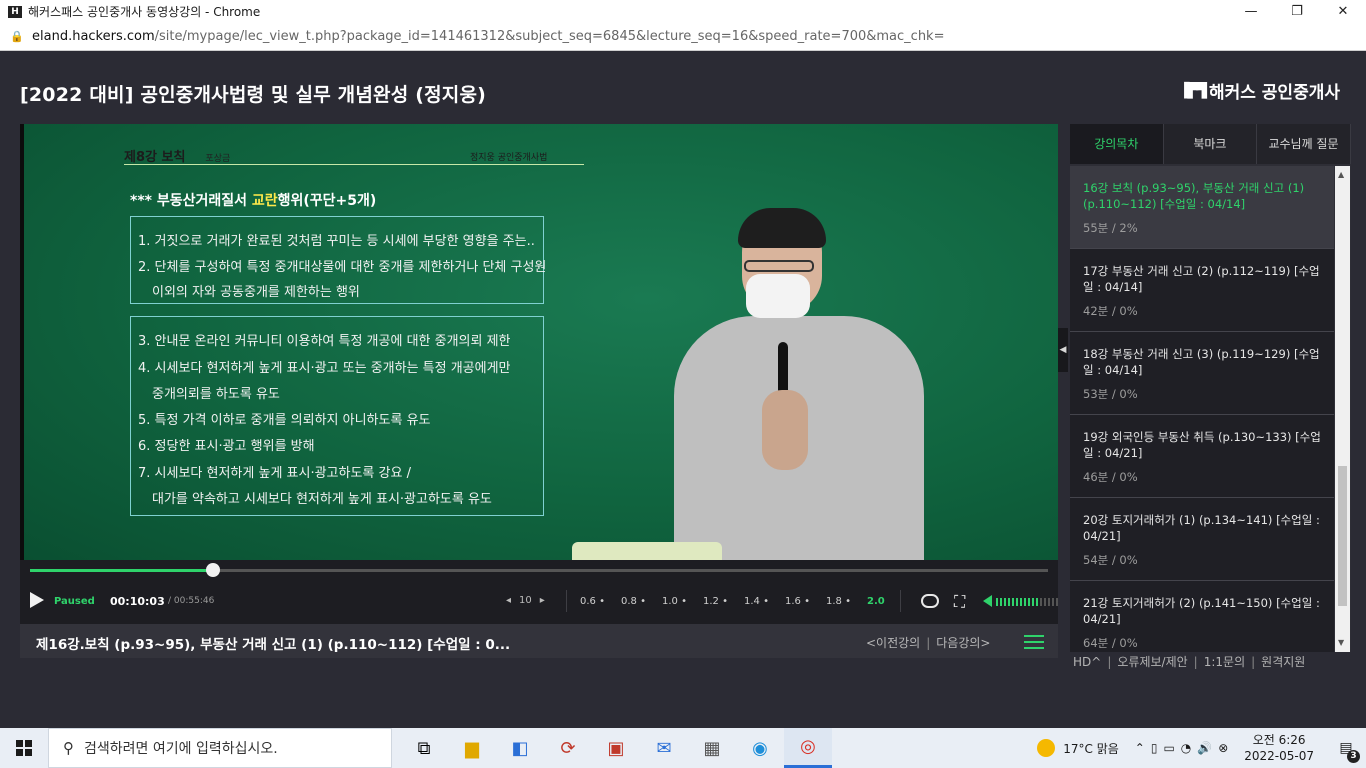  Describe the element at coordinates (1304, 144) in the screenshot. I see `tab-ask-professor: 교수님께 질문` at that location.